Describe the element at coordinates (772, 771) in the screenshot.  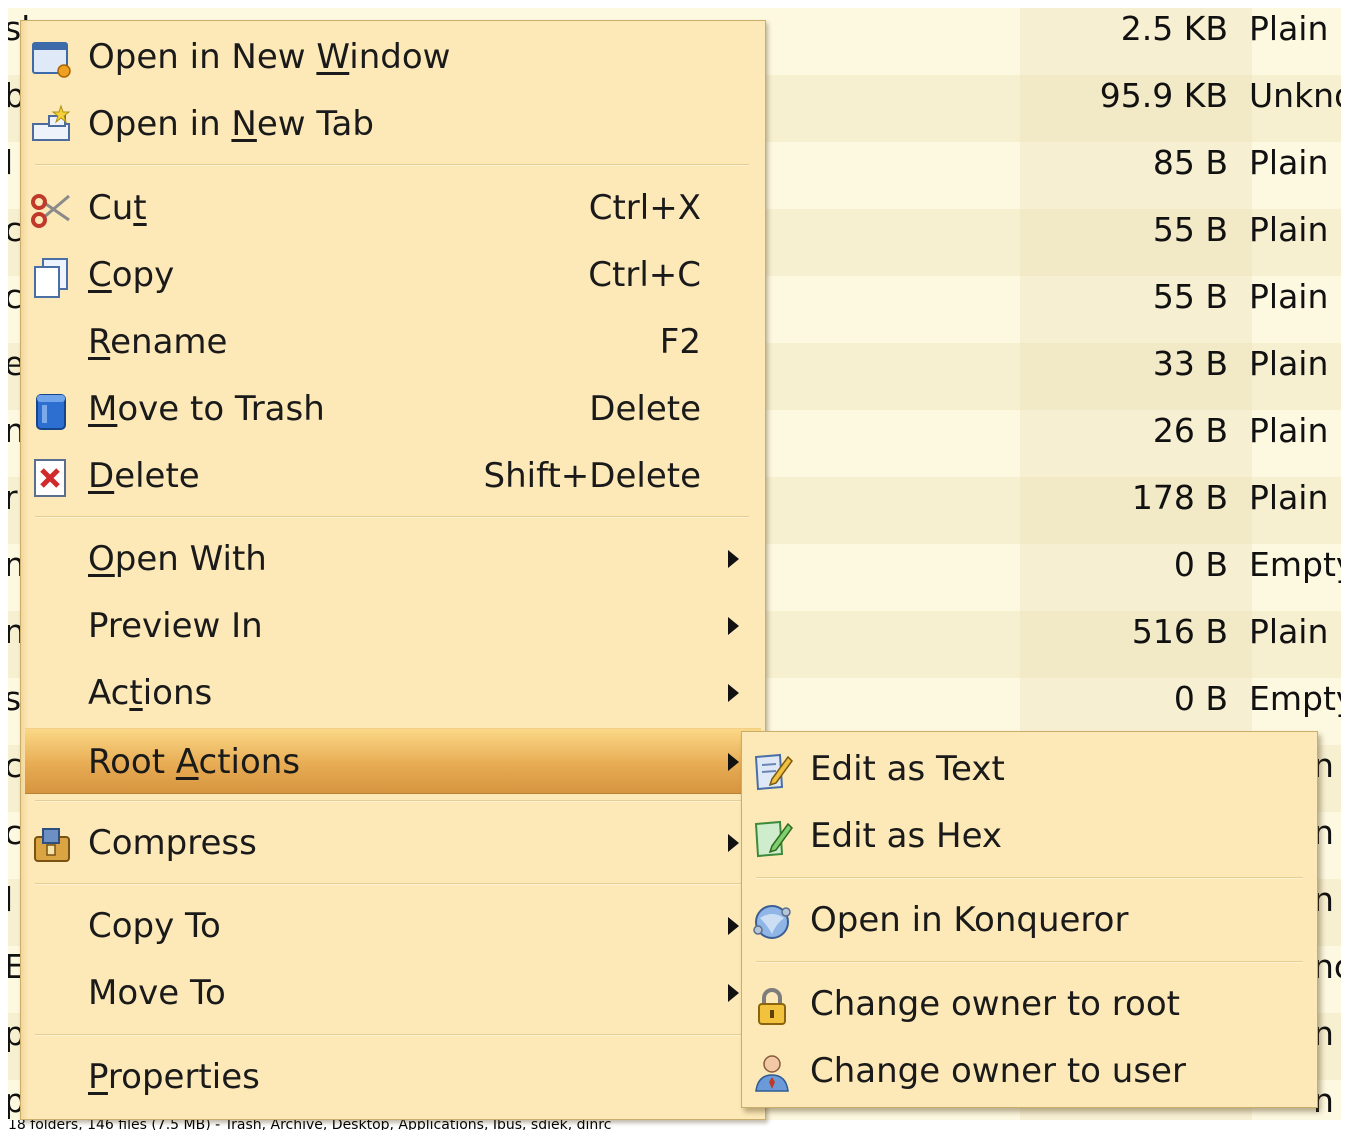
I see `edit-text-icon` at that location.